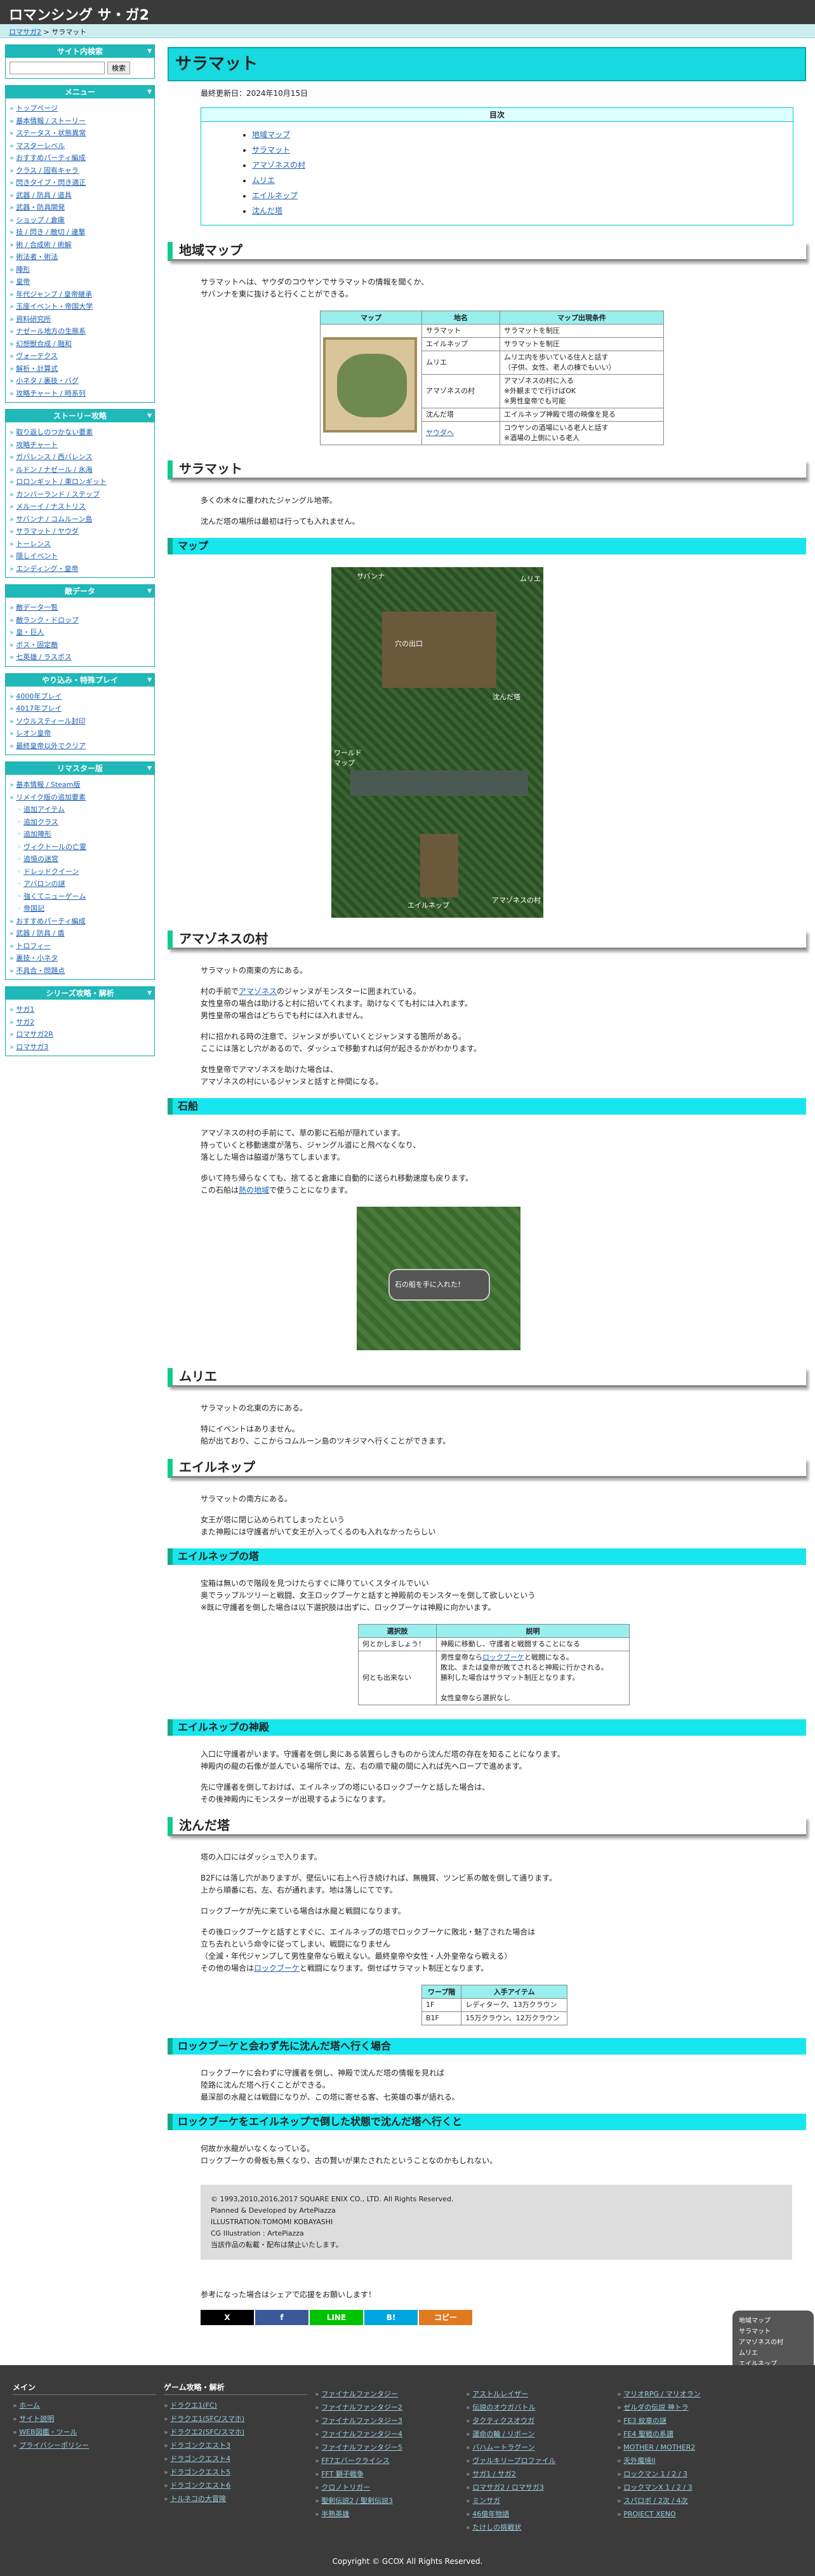  What do you see at coordinates (81, 432) in the screenshot?
I see `sidebar-item: 取り返しのつかない要素` at bounding box center [81, 432].